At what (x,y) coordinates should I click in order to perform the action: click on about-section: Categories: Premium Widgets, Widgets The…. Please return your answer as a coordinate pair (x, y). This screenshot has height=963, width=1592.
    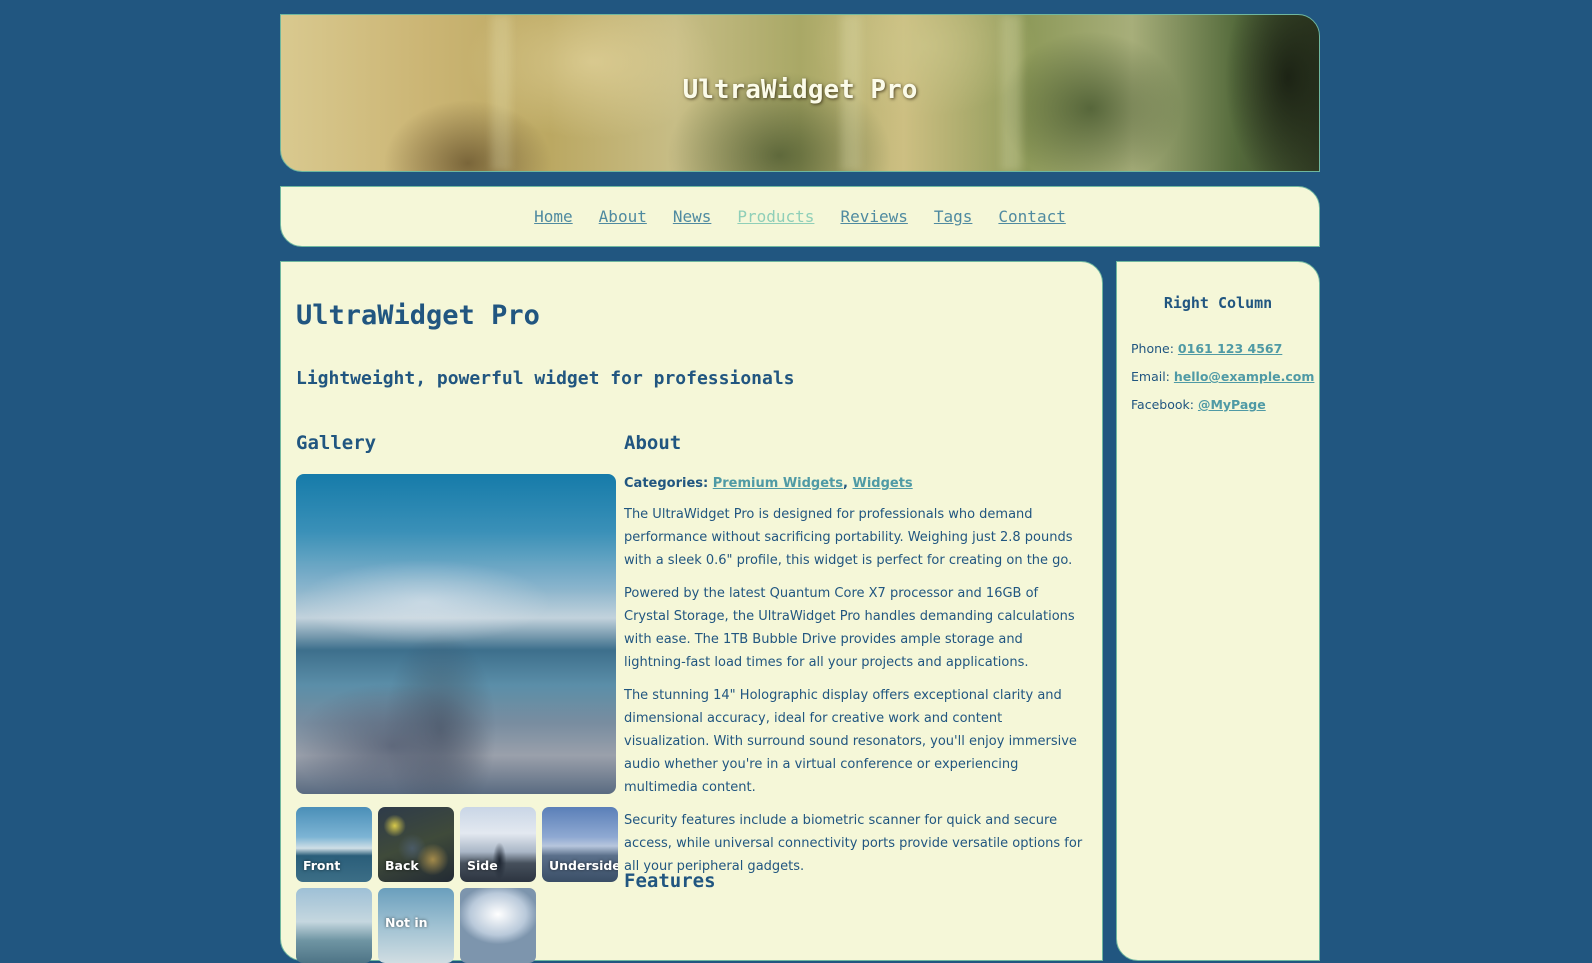
    Looking at the image, I should click on (855, 680).